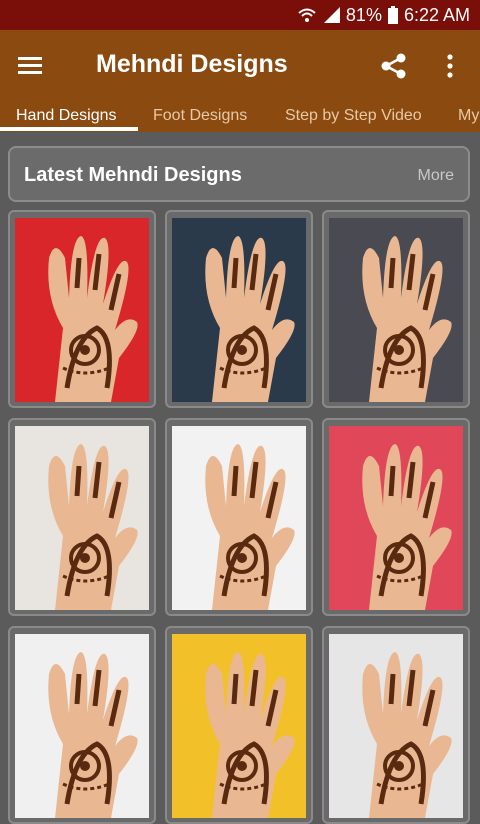 This screenshot has height=824, width=480. What do you see at coordinates (353, 117) in the screenshot?
I see `tab-step-by-step-video: Step by Step Video` at bounding box center [353, 117].